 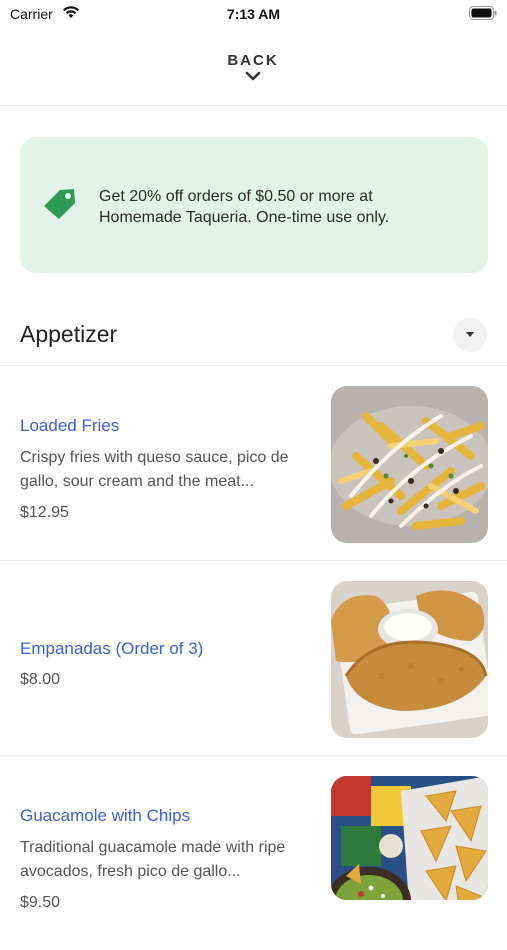 What do you see at coordinates (253, 76) in the screenshot?
I see `chevron-down-icon` at bounding box center [253, 76].